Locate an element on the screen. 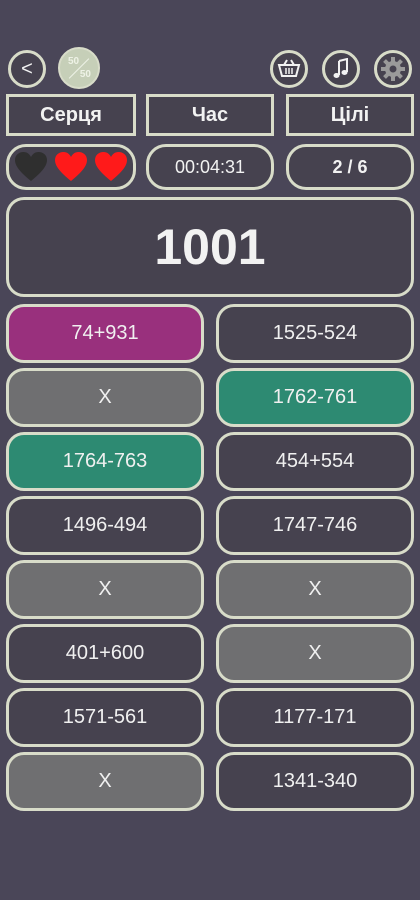 The height and width of the screenshot is (900, 420). basket-icon is located at coordinates (289, 68).